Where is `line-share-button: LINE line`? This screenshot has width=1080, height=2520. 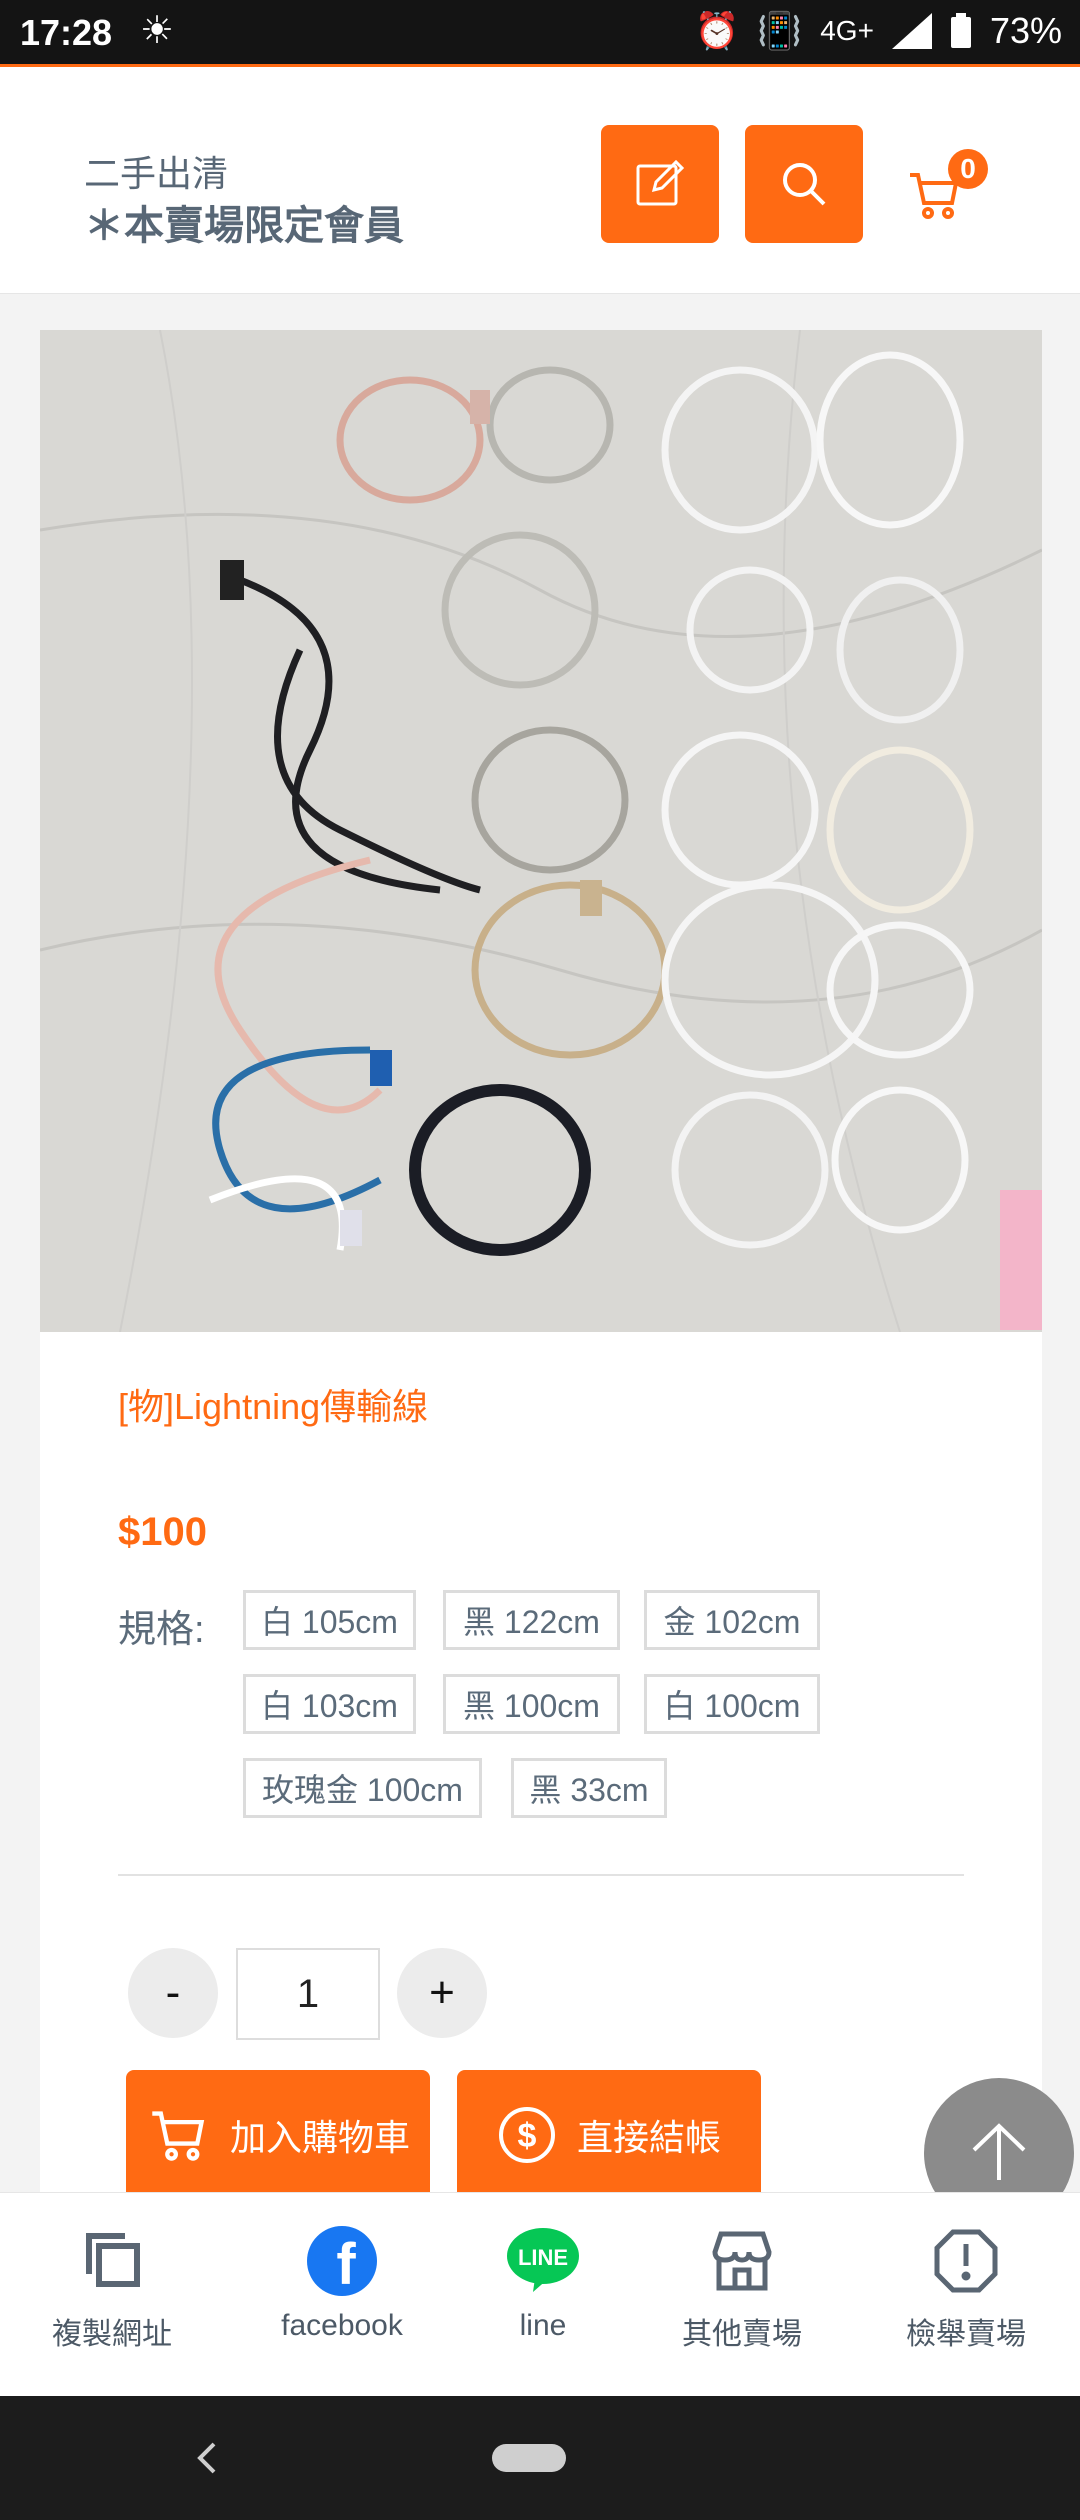
line-share-button: LINE line is located at coordinates (543, 2298).